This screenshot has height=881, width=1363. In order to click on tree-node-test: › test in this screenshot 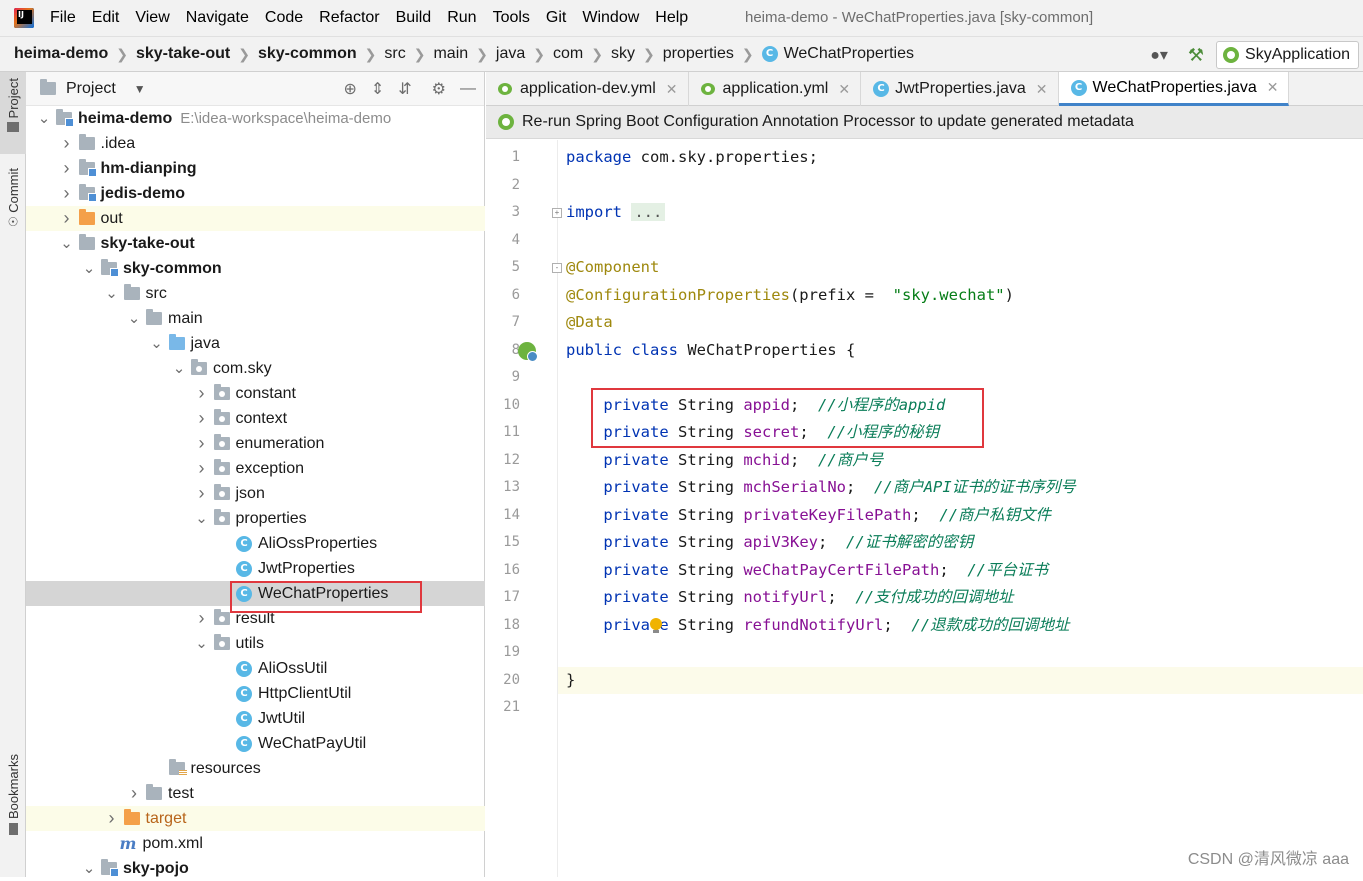, I will do `click(255, 793)`.